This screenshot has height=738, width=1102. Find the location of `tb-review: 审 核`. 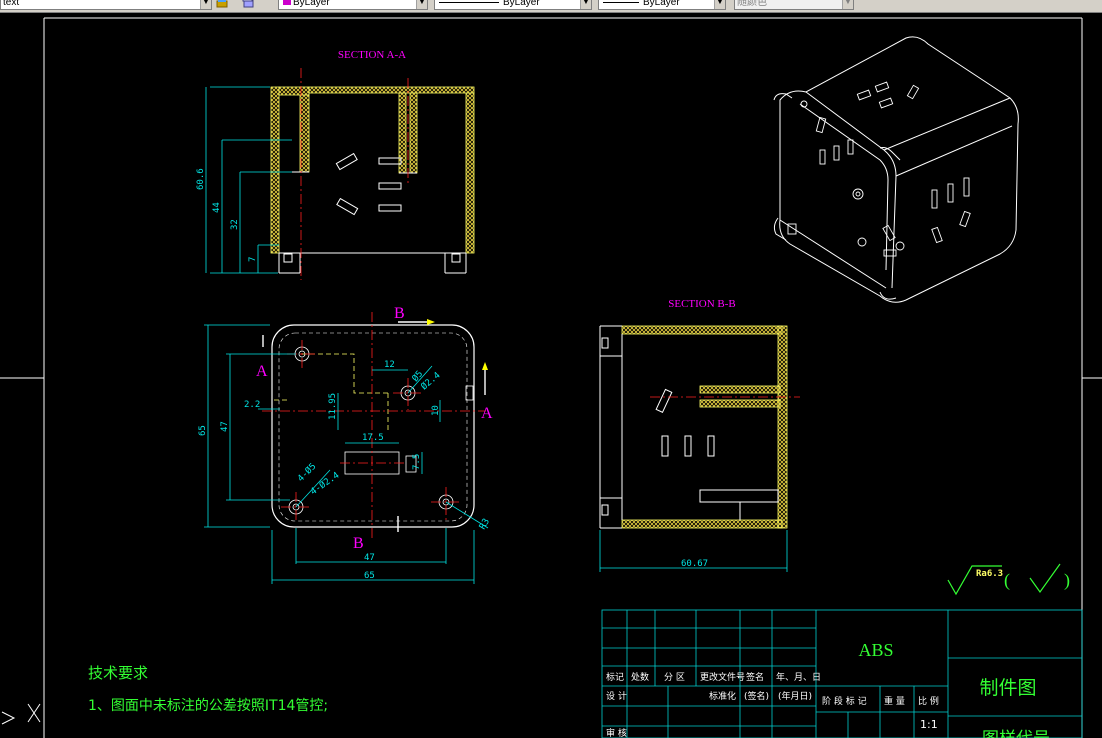

tb-review: 审 核 is located at coordinates (616, 732).